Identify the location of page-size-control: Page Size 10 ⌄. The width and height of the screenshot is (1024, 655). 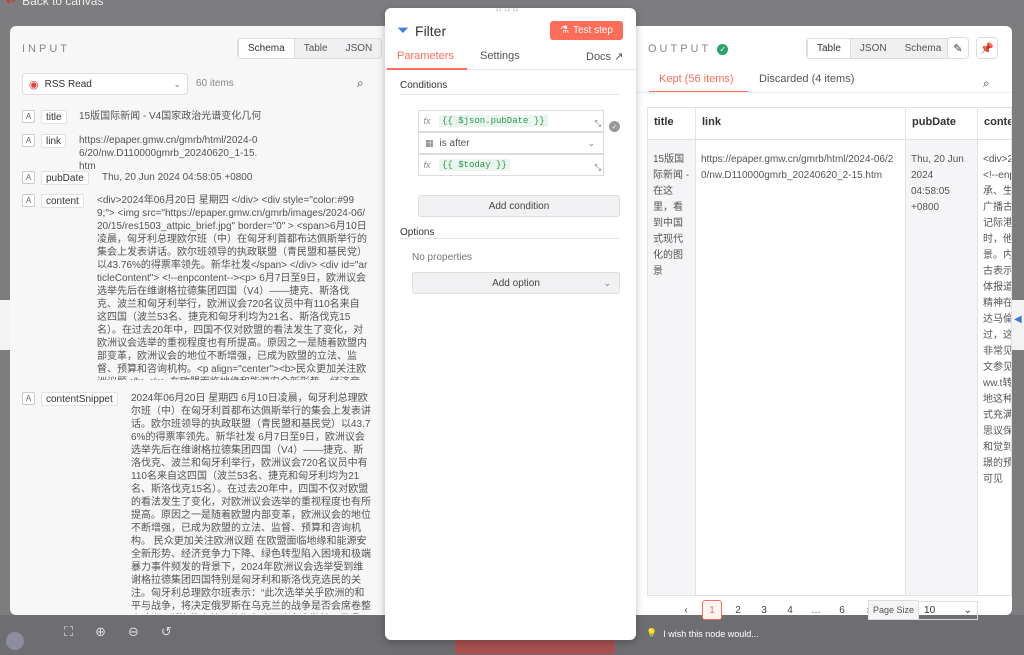
(923, 610).